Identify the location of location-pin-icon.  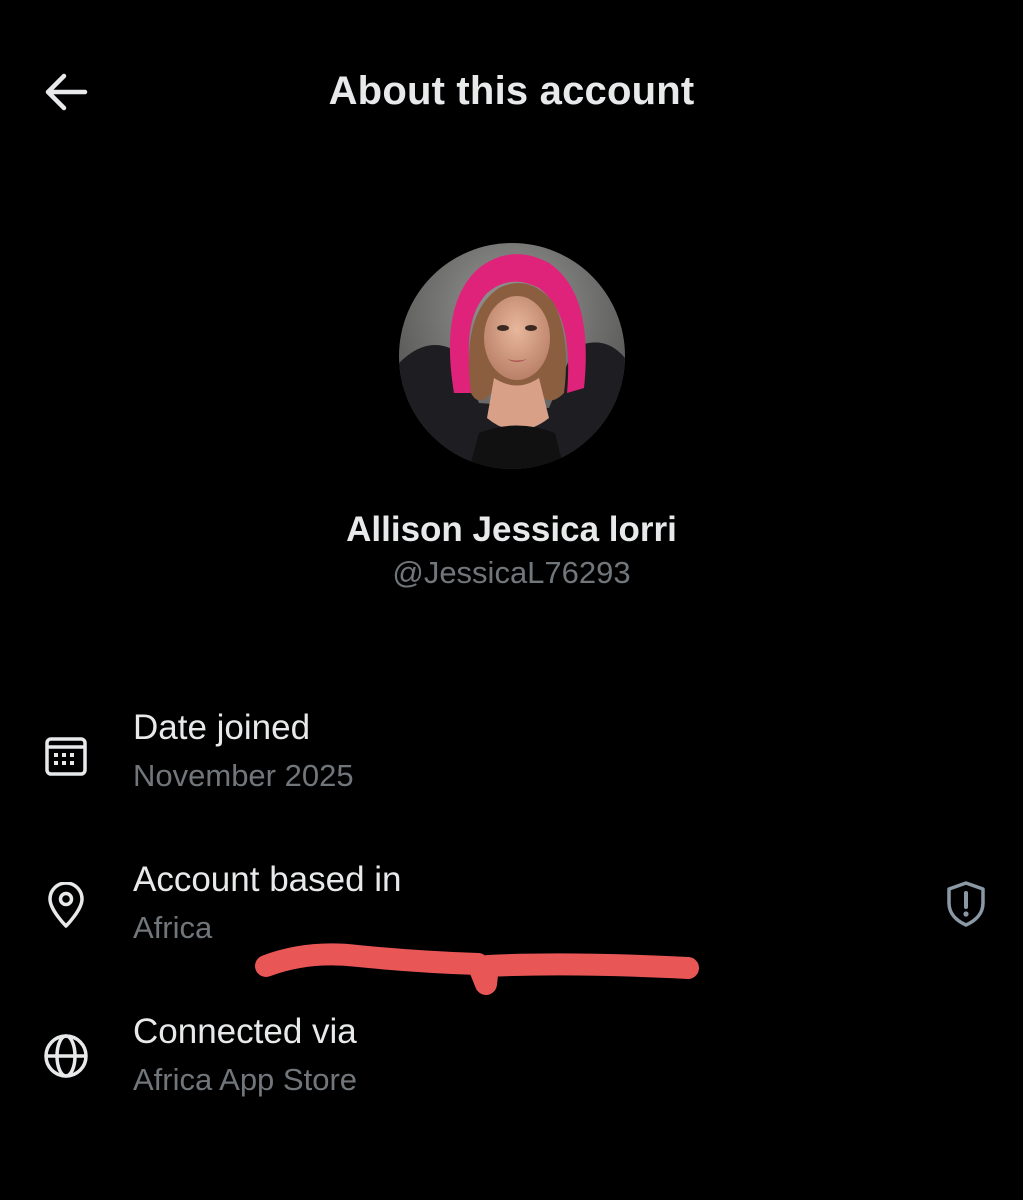
(66, 906).